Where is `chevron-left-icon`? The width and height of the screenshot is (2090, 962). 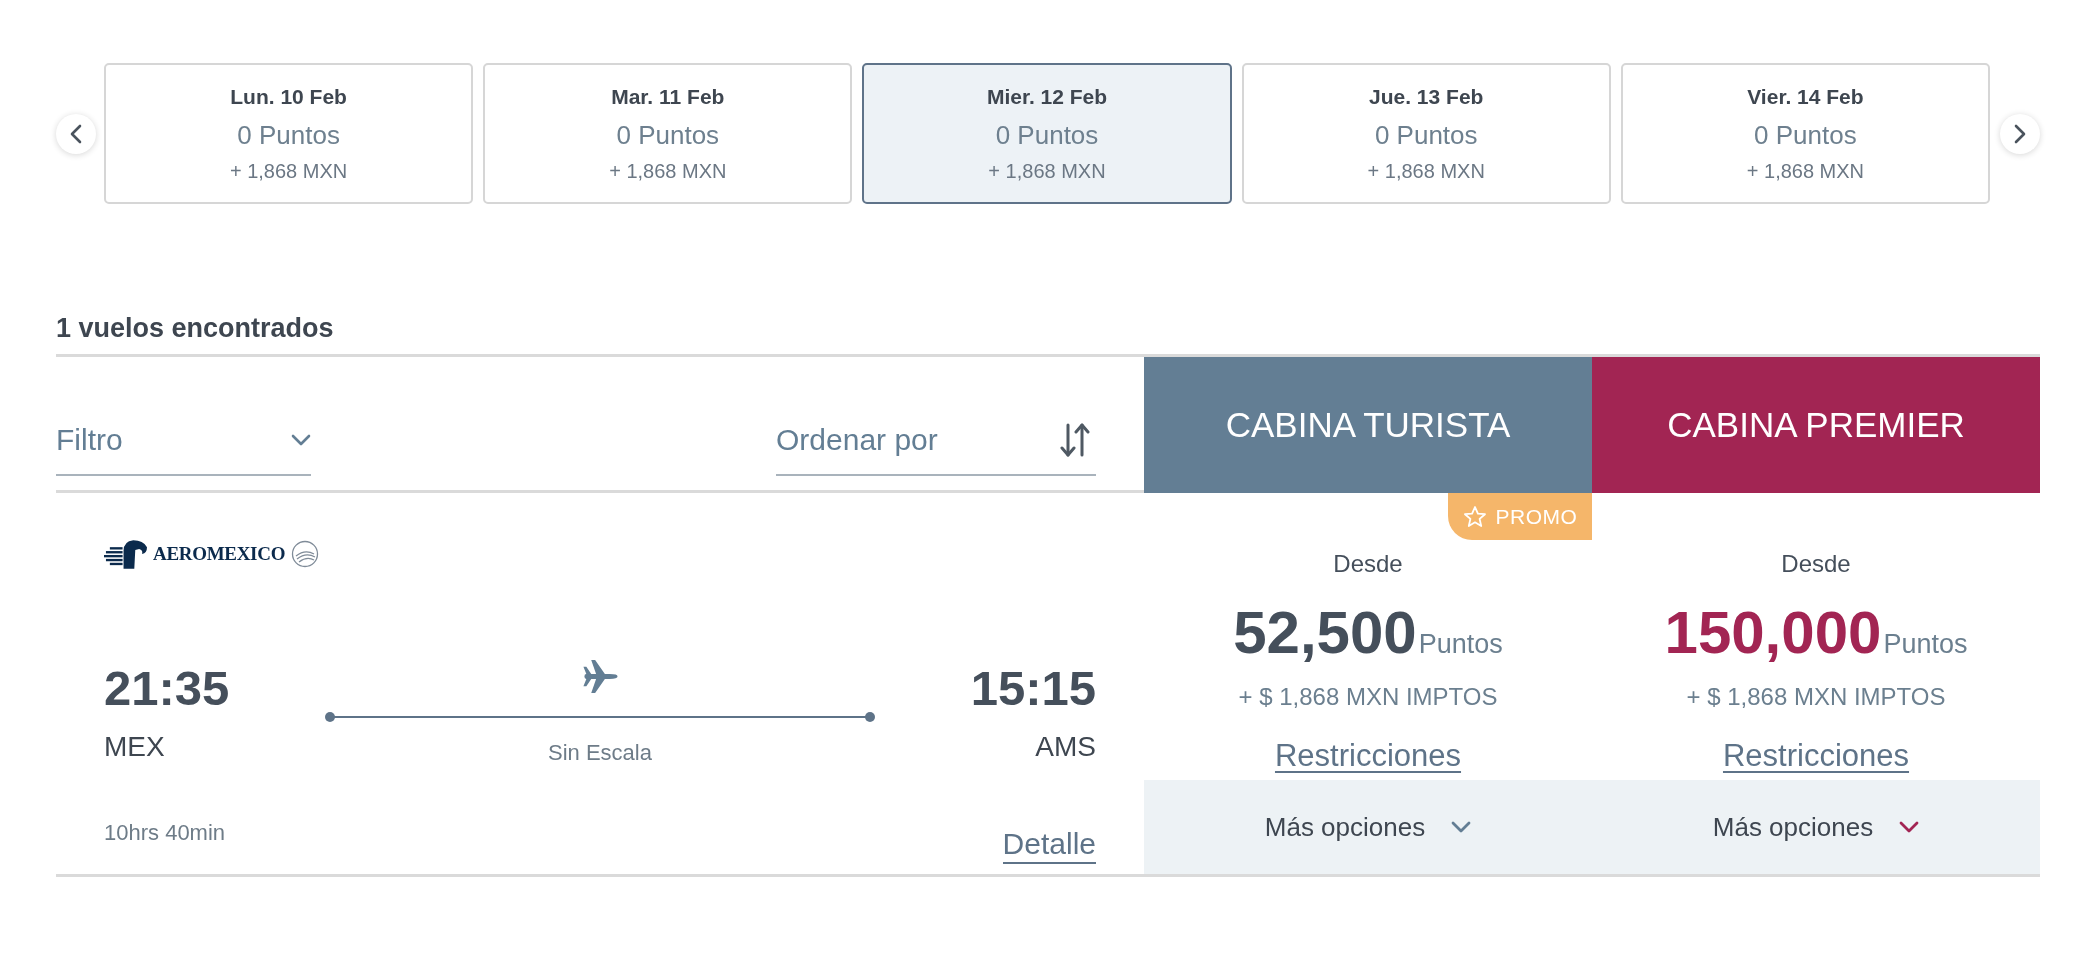
chevron-left-icon is located at coordinates (76, 133).